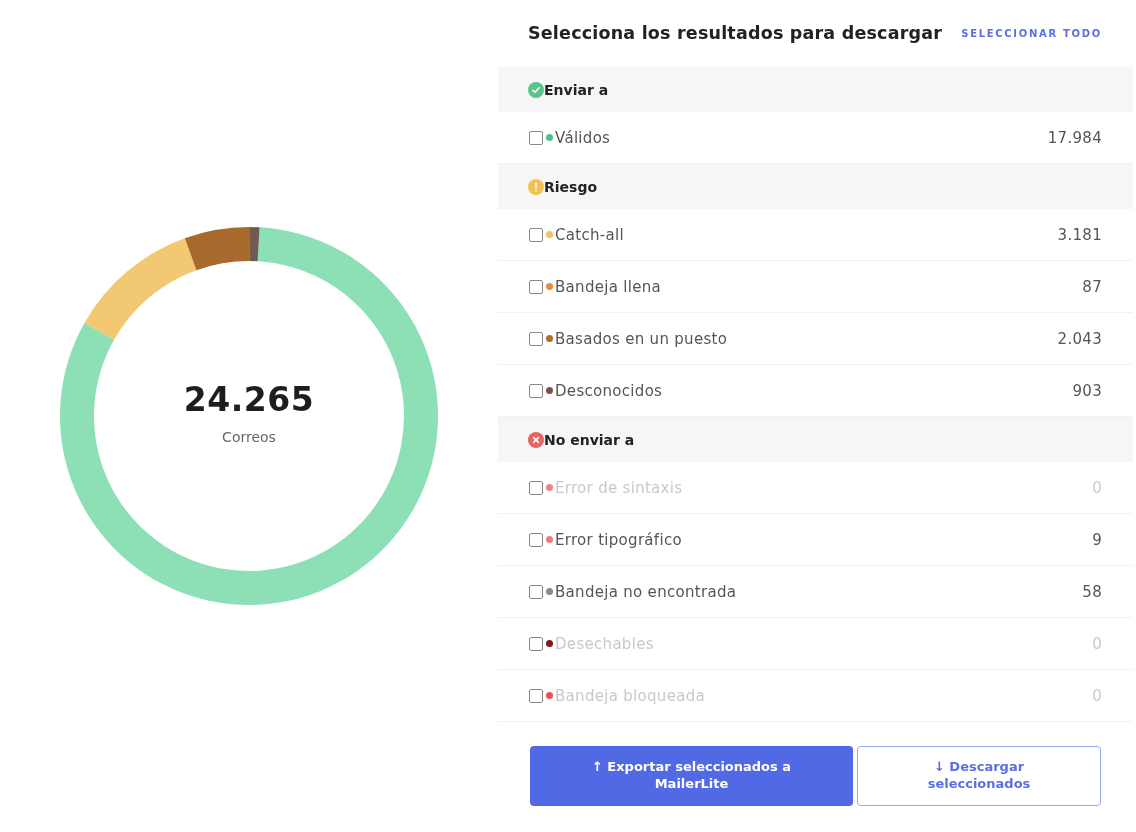 The width and height of the screenshot is (1136, 832). I want to click on result-count: 903, so click(1087, 390).